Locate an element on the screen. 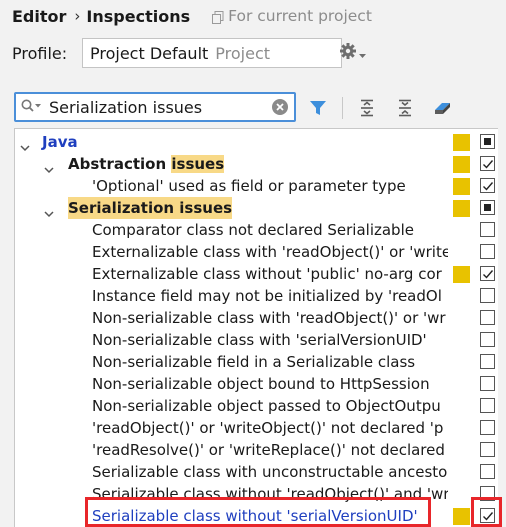  search-highlight: issues is located at coordinates (198, 164).